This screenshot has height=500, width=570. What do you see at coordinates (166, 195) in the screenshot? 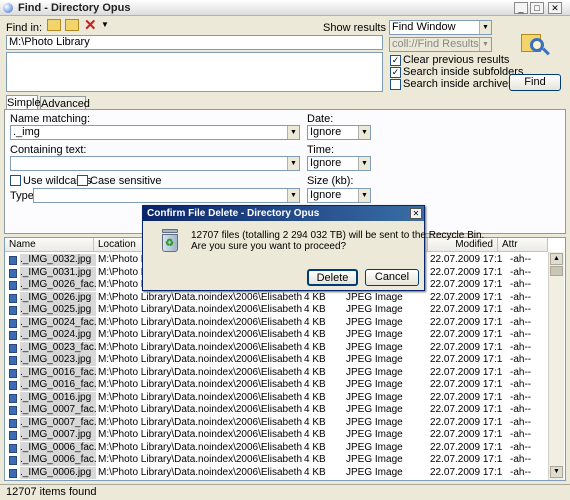
I see `type-select: ▼` at bounding box center [166, 195].